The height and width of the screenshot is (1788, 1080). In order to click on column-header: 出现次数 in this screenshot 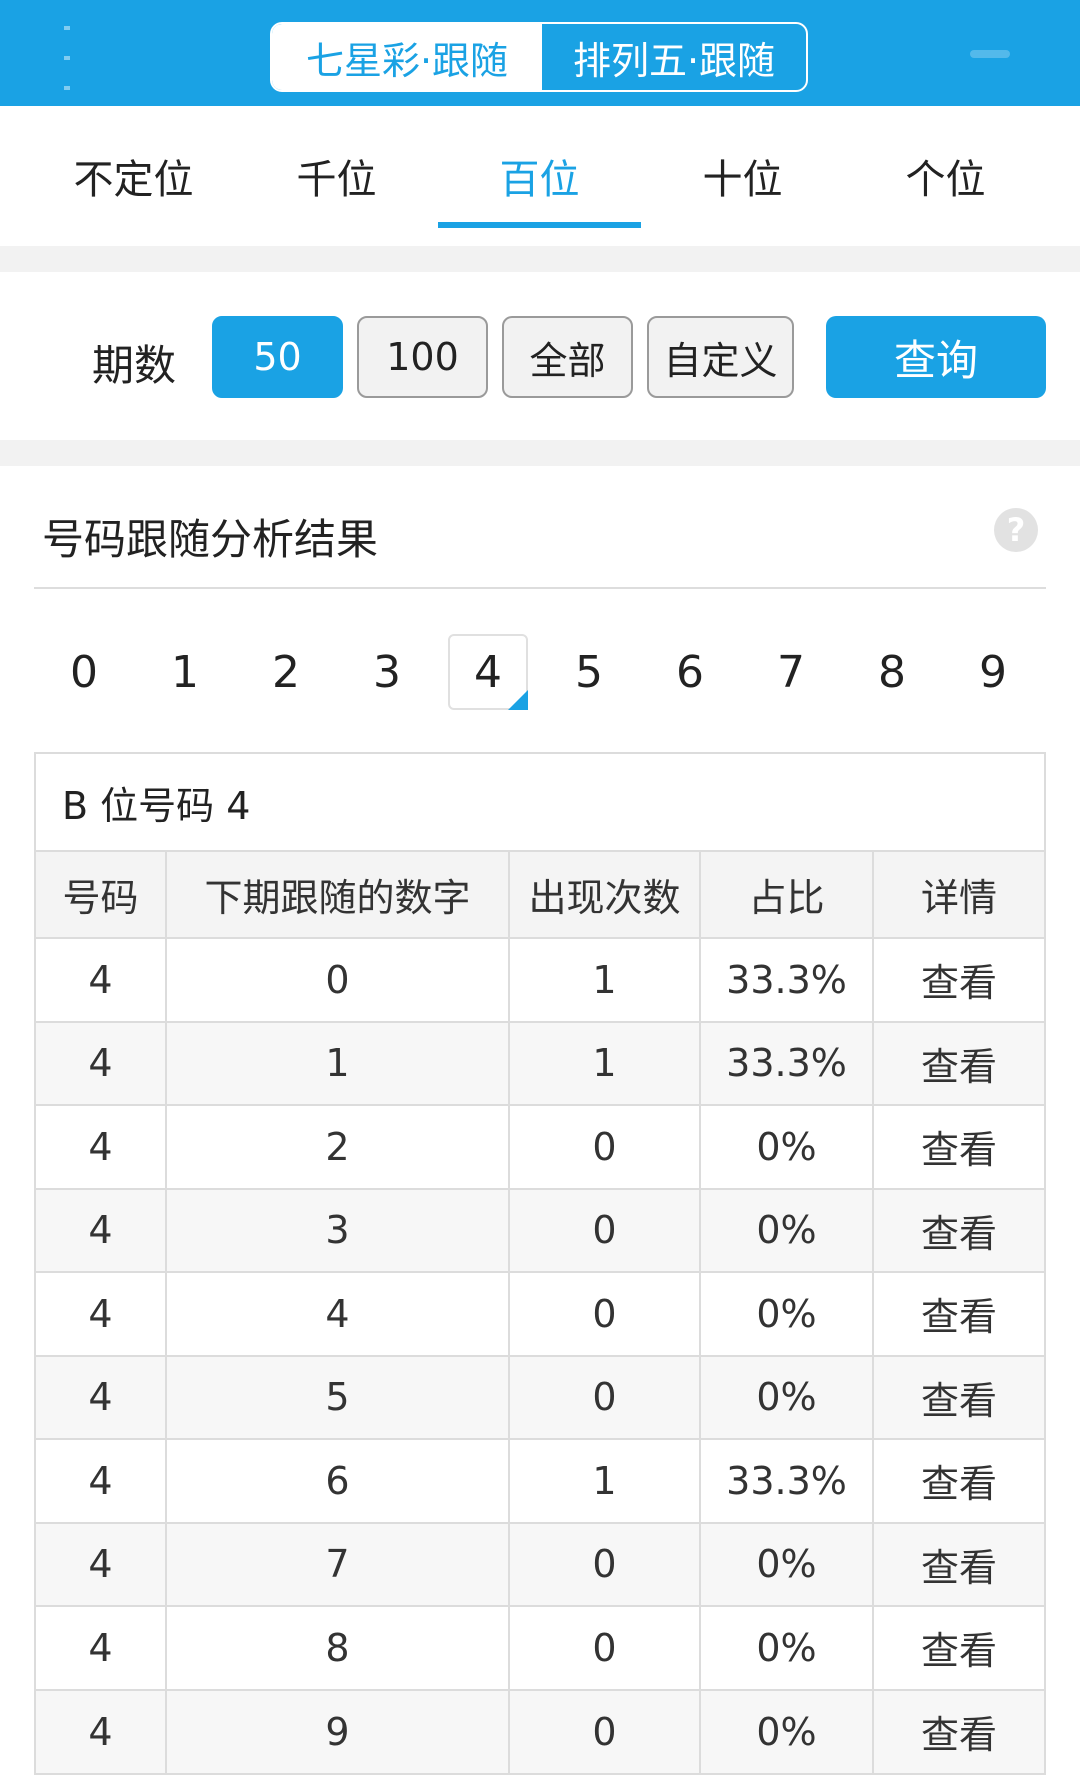, I will do `click(604, 895)`.